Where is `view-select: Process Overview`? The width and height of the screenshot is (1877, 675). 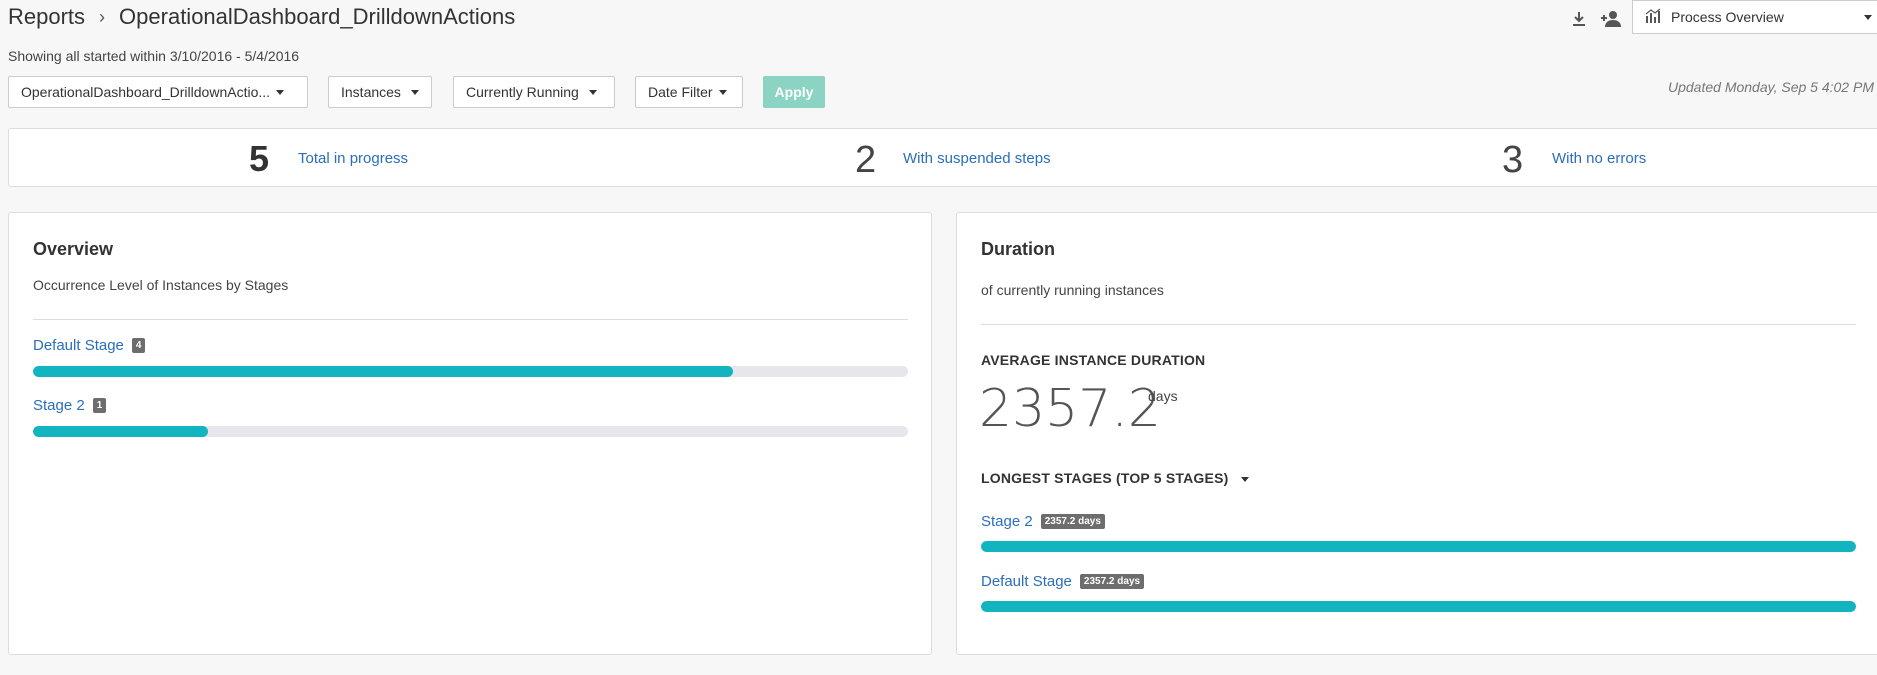 view-select: Process Overview is located at coordinates (1754, 17).